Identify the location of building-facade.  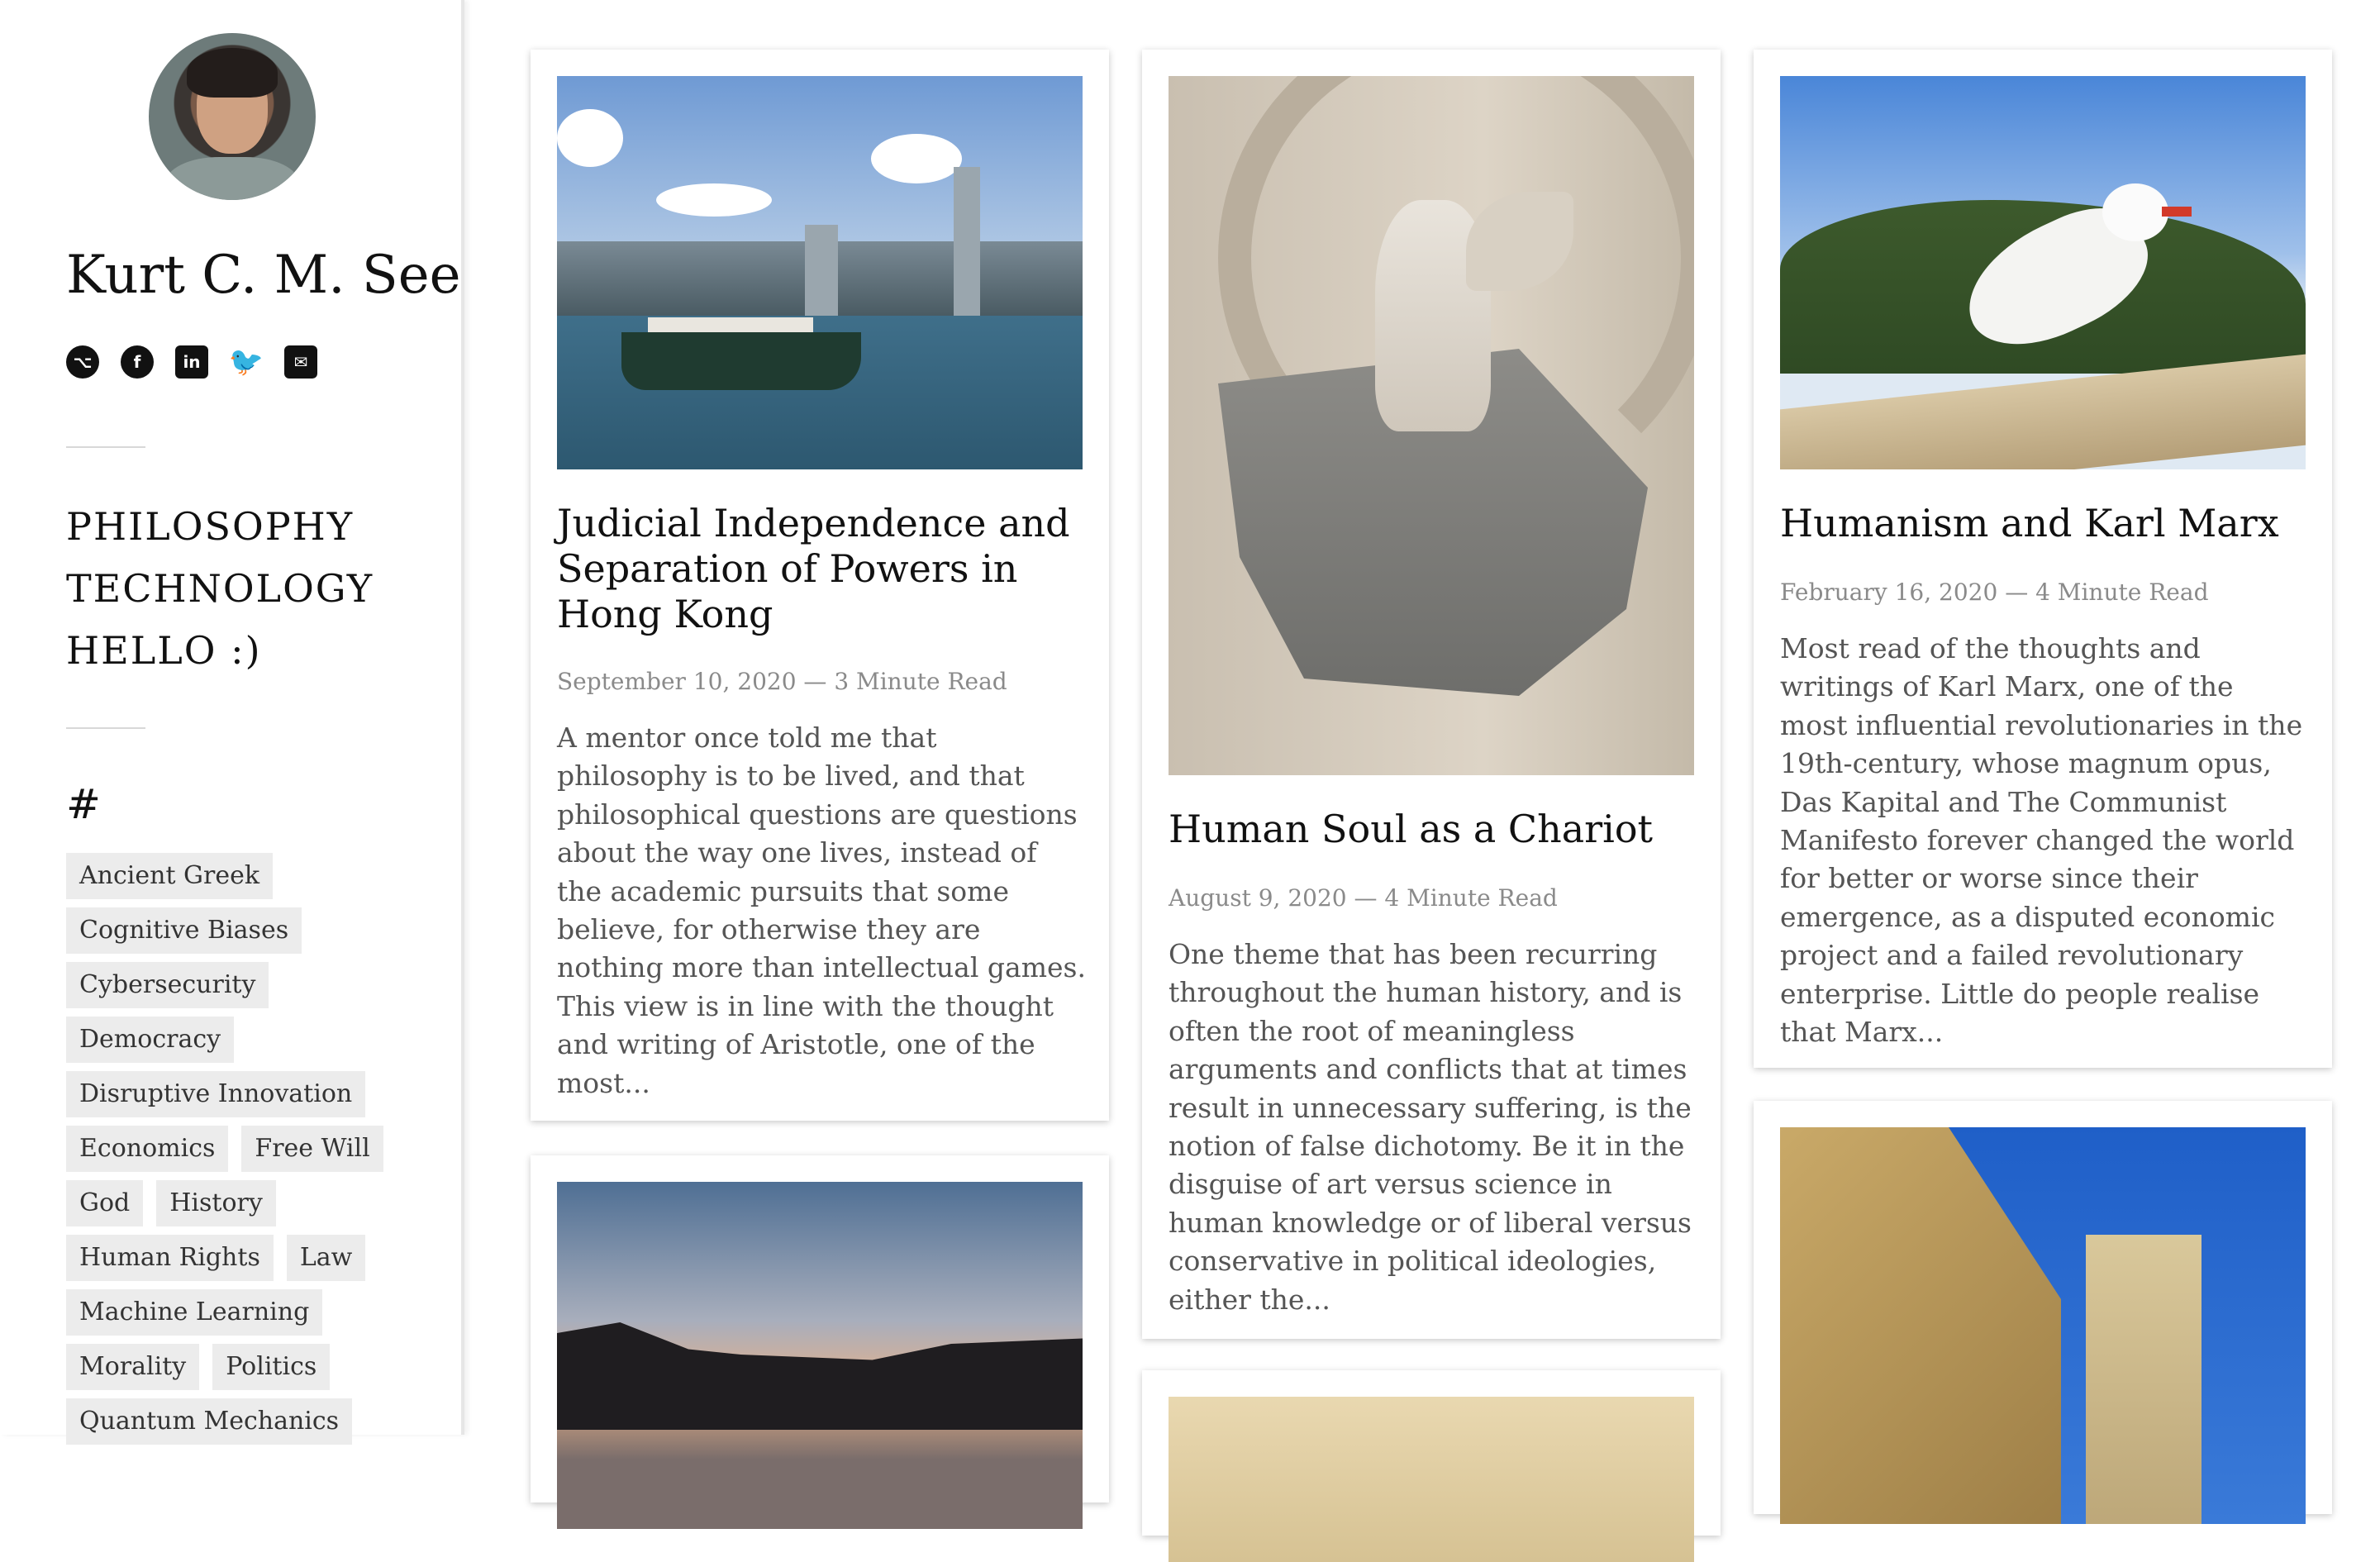
(1431, 1479).